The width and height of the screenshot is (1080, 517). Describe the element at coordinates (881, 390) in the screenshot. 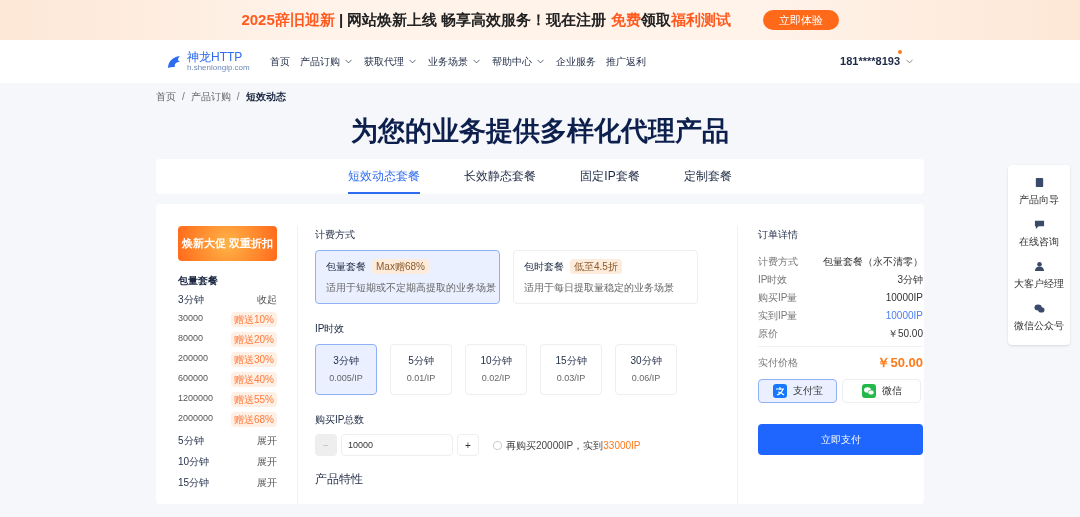

I see `payment-option: 微信` at that location.